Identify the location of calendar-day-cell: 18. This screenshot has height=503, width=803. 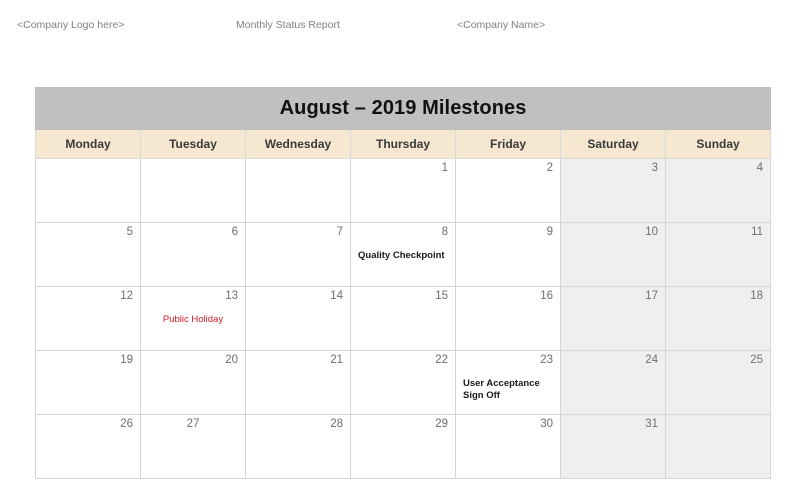
(718, 318).